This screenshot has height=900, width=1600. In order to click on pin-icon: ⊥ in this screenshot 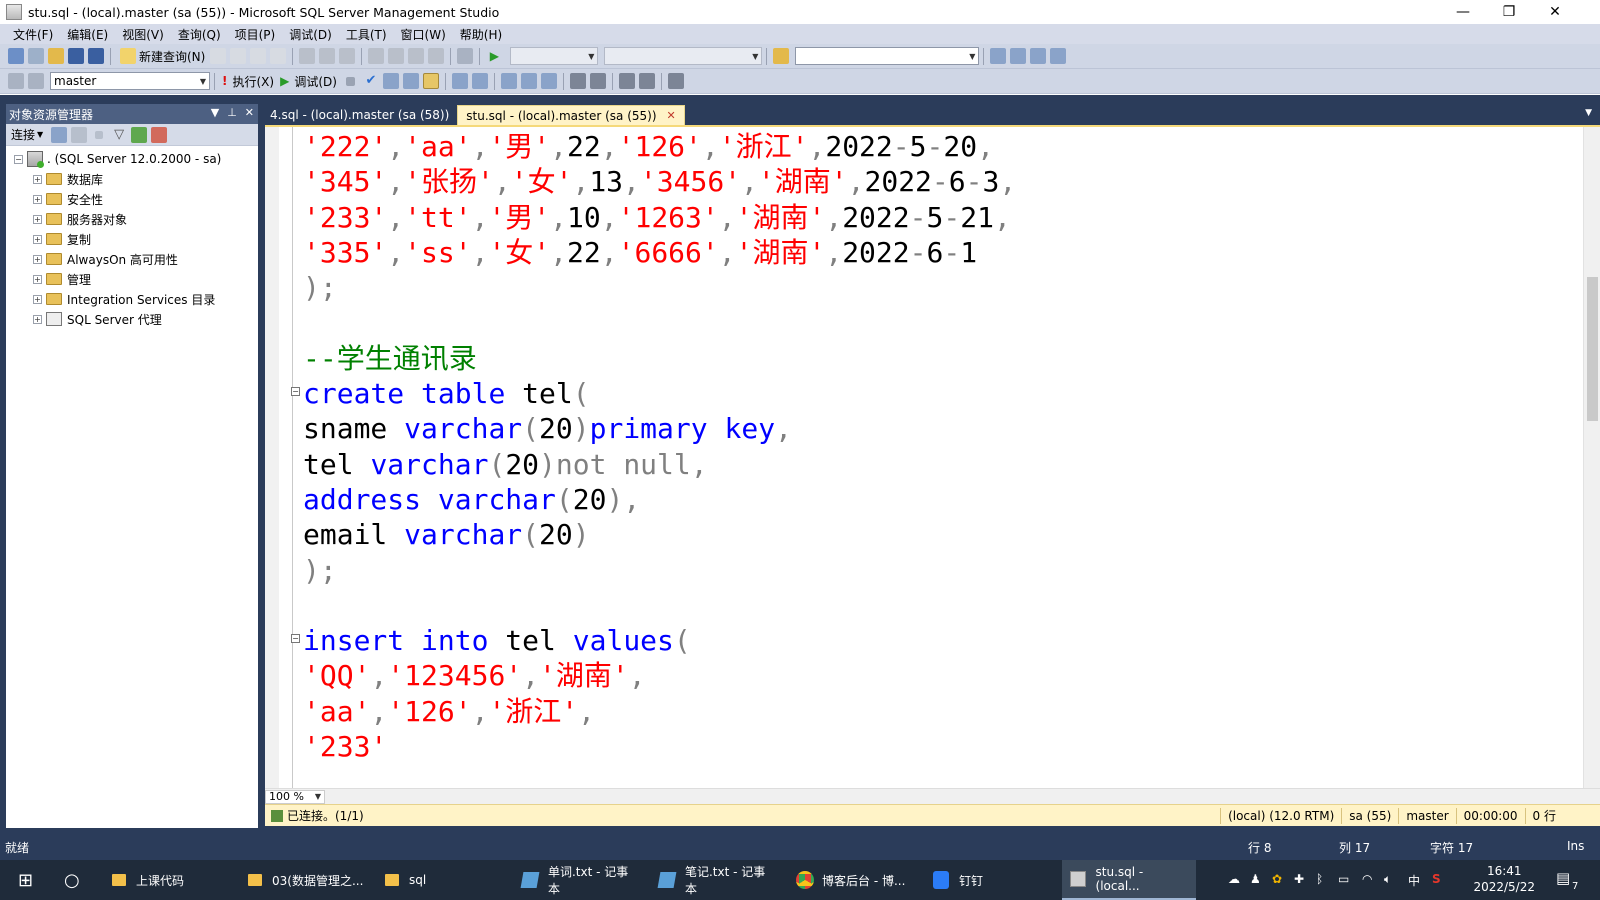, I will do `click(232, 112)`.